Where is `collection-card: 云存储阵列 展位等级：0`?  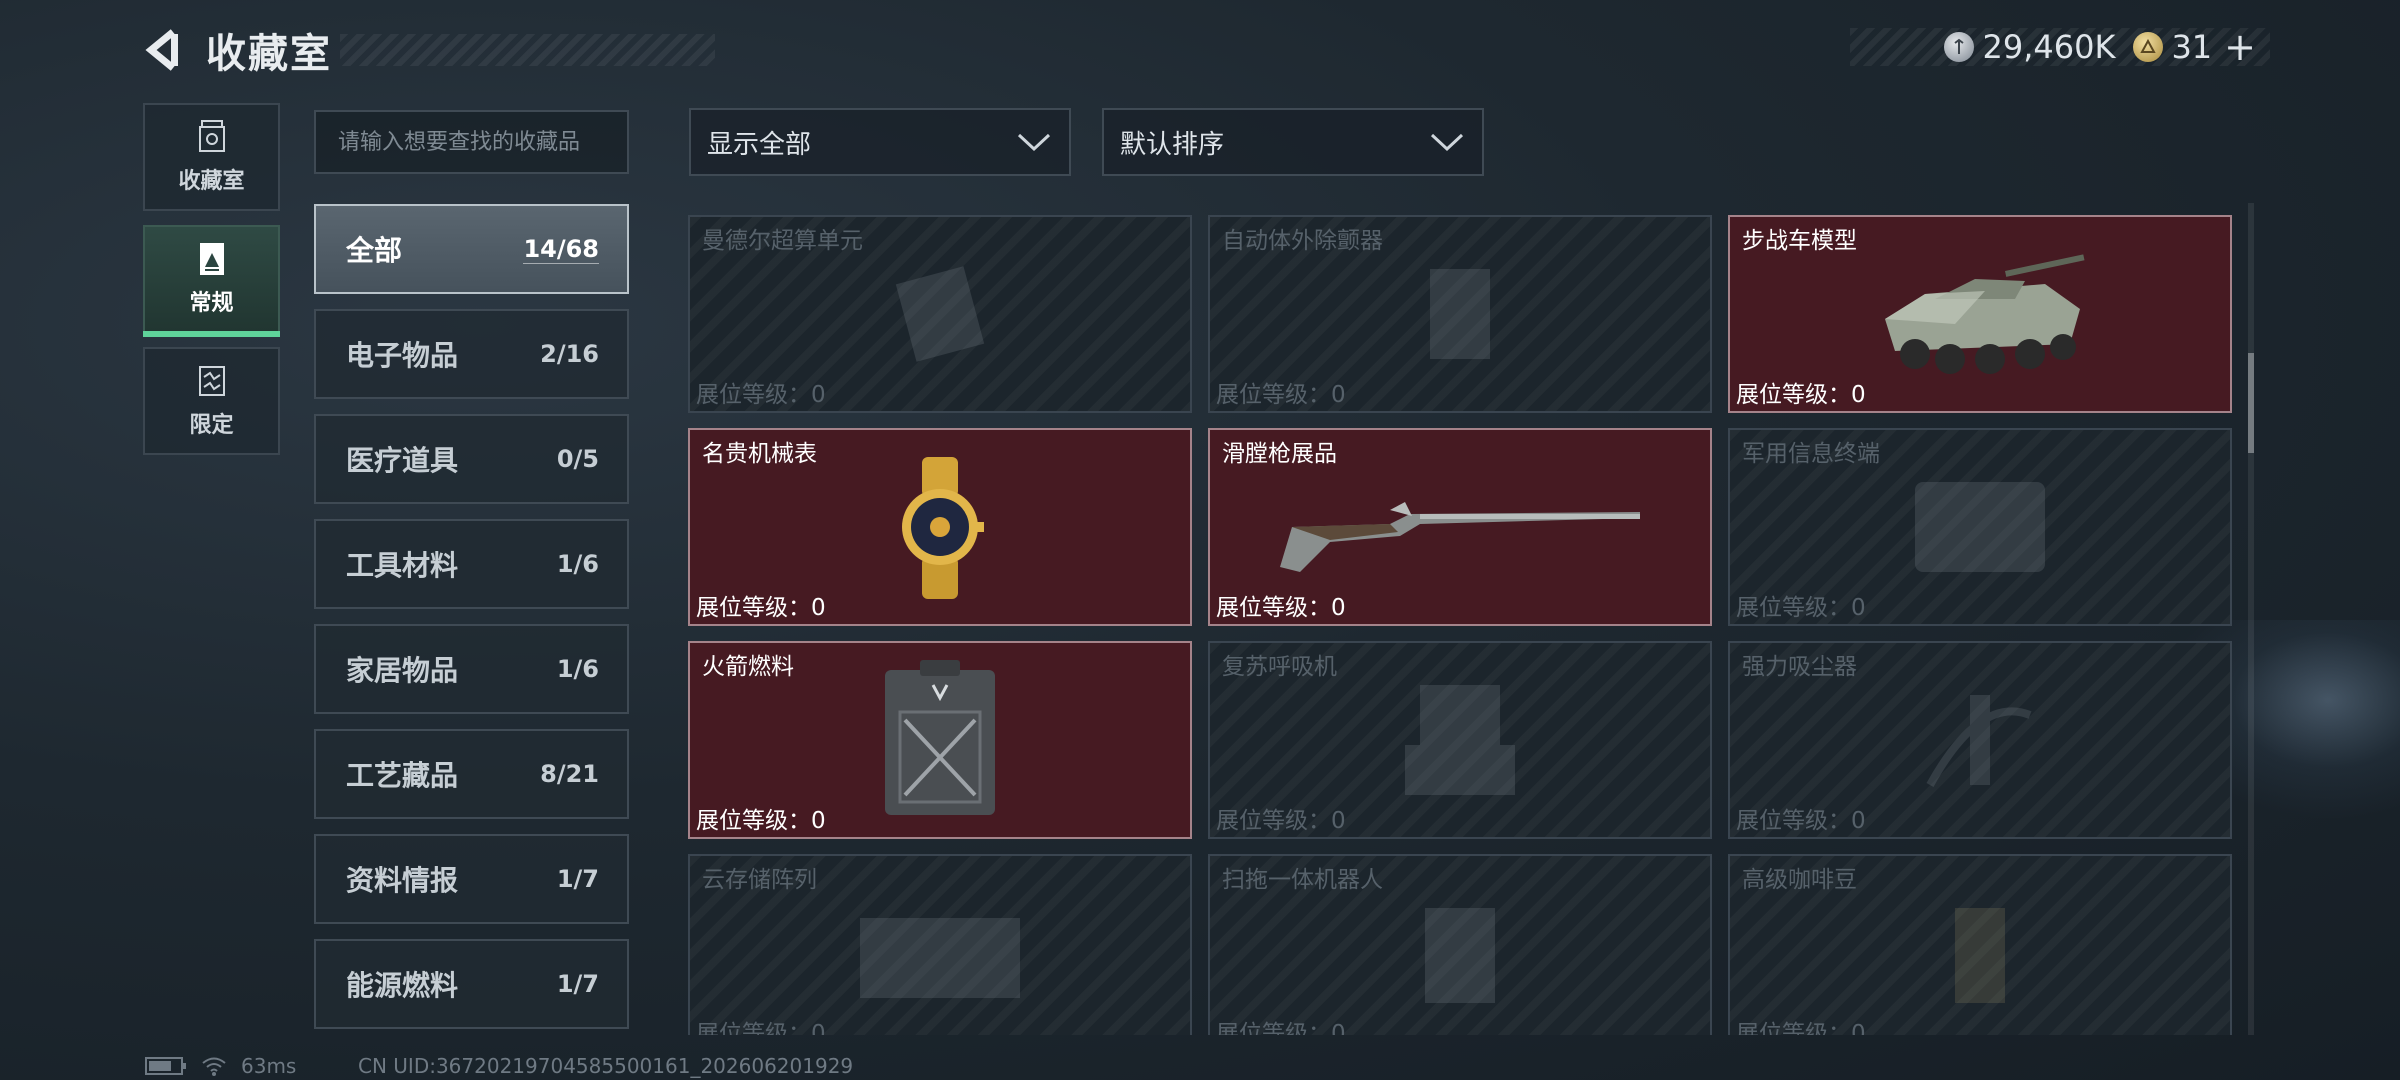
collection-card: 云存储阵列 展位等级：0 is located at coordinates (940, 944).